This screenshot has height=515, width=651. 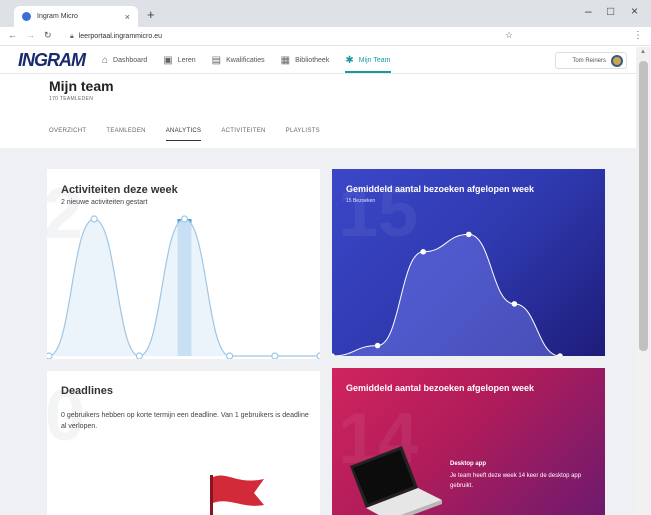 I want to click on browser-tab: Ingram Micro ×, so click(x=76, y=16).